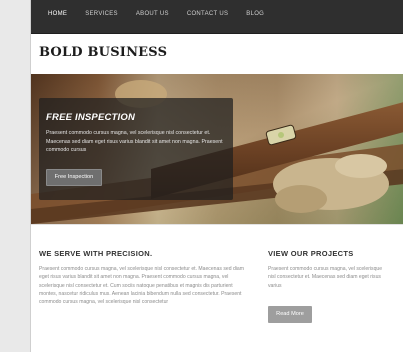 The height and width of the screenshot is (352, 403). I want to click on precision-heading: WE SERVE WITH PRECISION., so click(96, 253).